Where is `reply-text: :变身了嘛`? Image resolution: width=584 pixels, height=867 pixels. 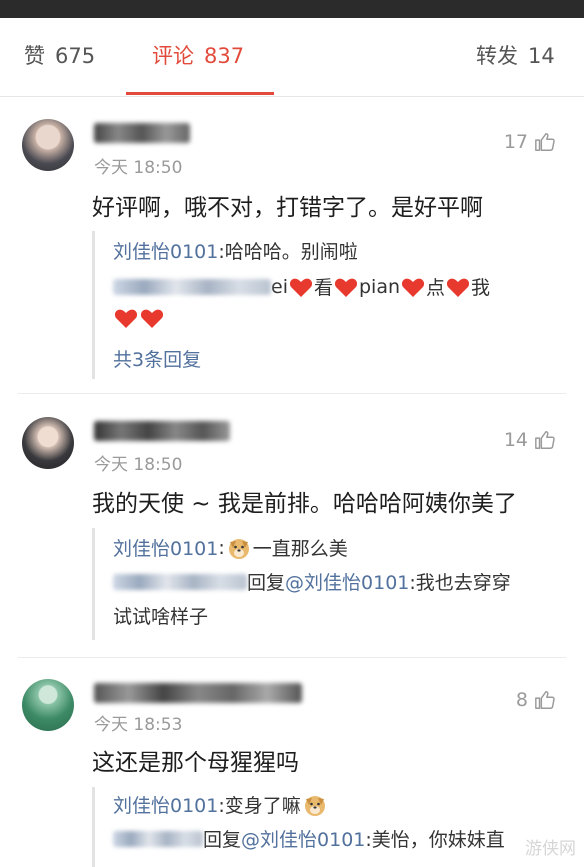
reply-text: :变身了嘛 is located at coordinates (259, 806).